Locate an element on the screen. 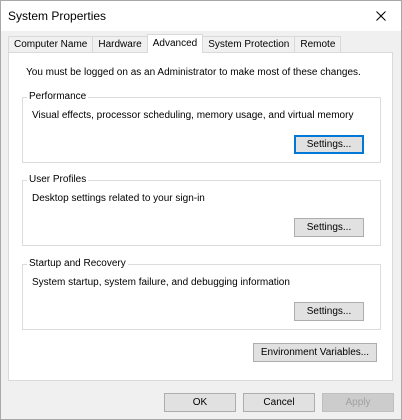 Image resolution: width=402 pixels, height=420 pixels. close-icon is located at coordinates (381, 16).